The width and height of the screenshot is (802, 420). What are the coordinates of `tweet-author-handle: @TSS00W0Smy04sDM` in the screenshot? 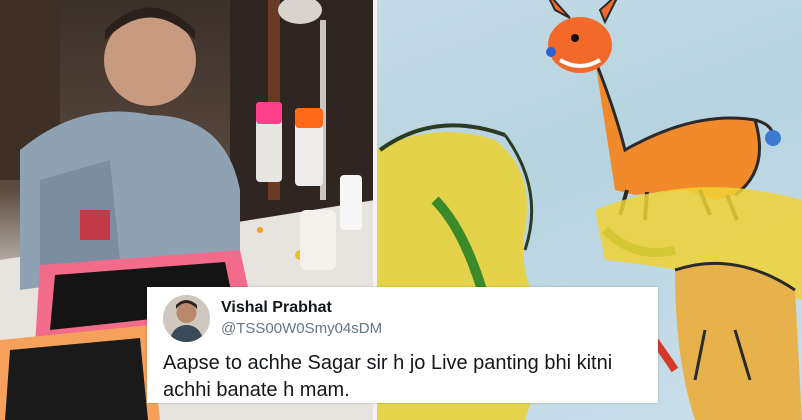 It's located at (301, 328).